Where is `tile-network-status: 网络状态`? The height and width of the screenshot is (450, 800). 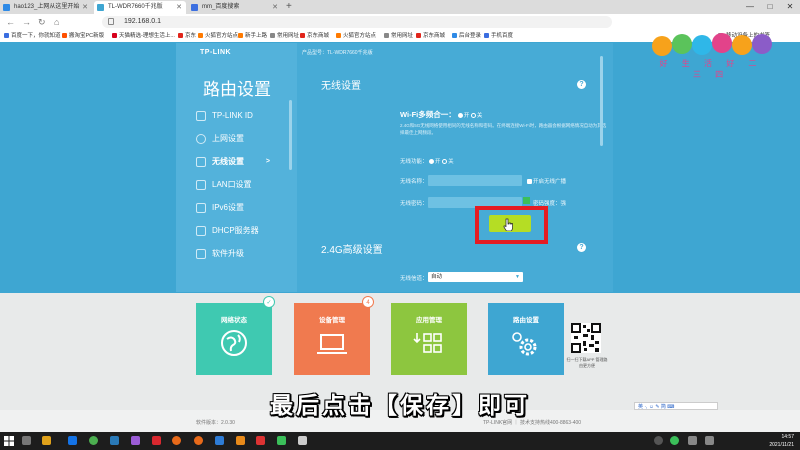 tile-network-status: 网络状态 is located at coordinates (234, 339).